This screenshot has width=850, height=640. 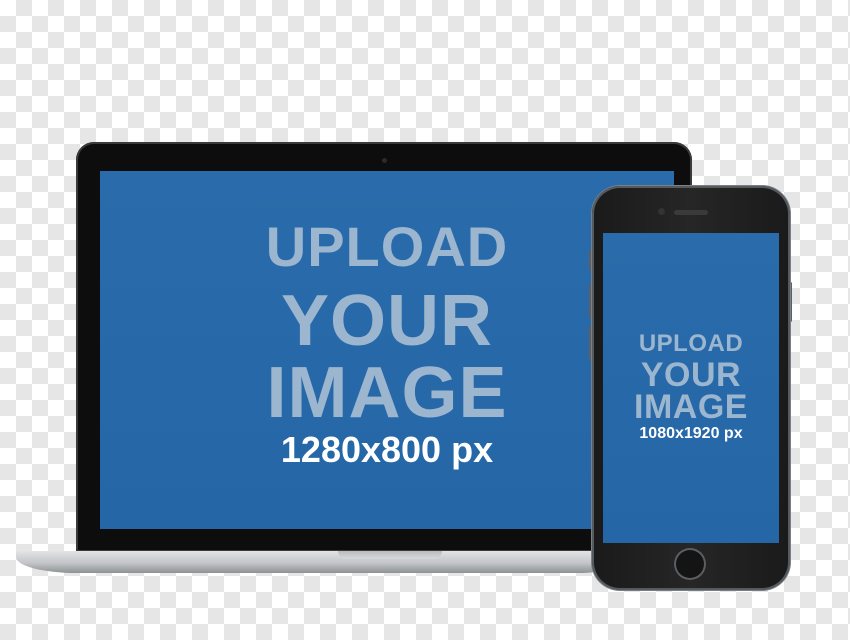 What do you see at coordinates (384, 160) in the screenshot?
I see `laptop-camera-icon` at bounding box center [384, 160].